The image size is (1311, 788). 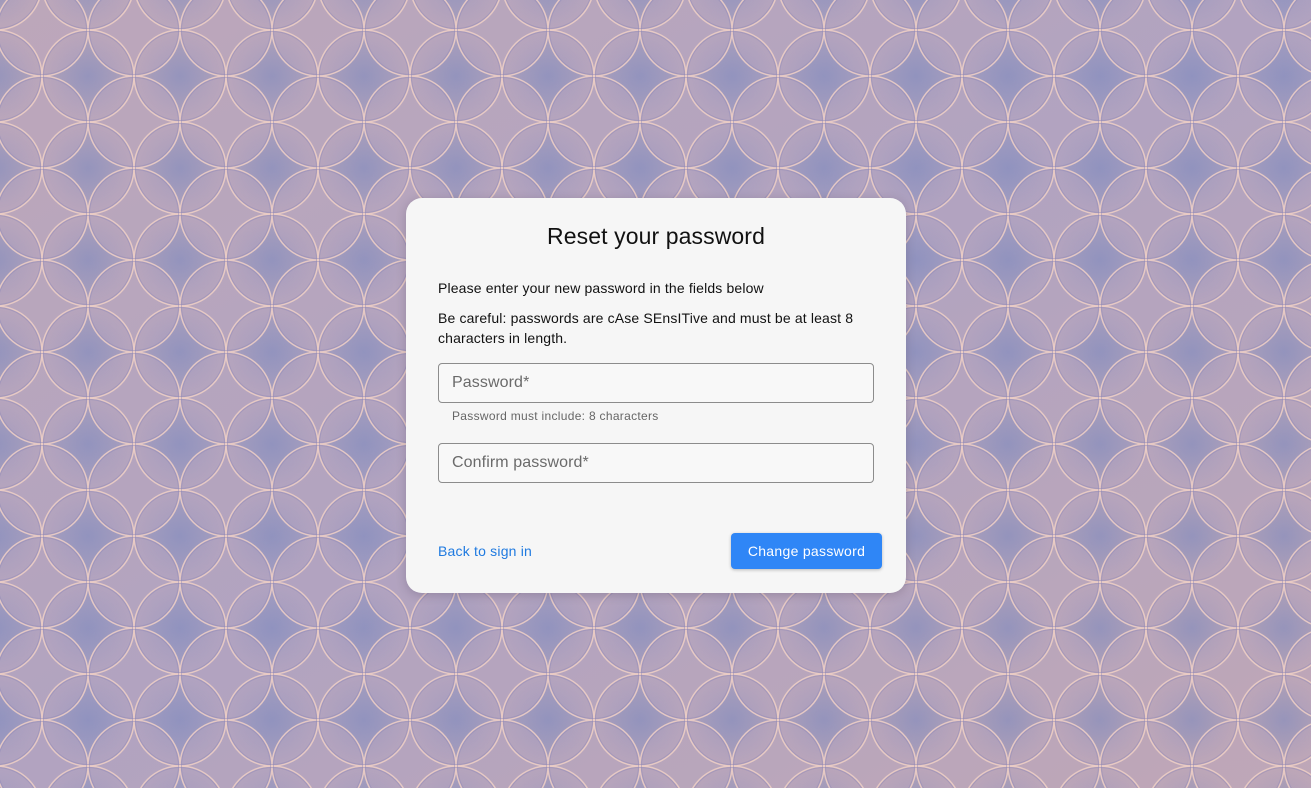 What do you see at coordinates (485, 551) in the screenshot?
I see `back-to-sign-in-link: Back to sign in` at bounding box center [485, 551].